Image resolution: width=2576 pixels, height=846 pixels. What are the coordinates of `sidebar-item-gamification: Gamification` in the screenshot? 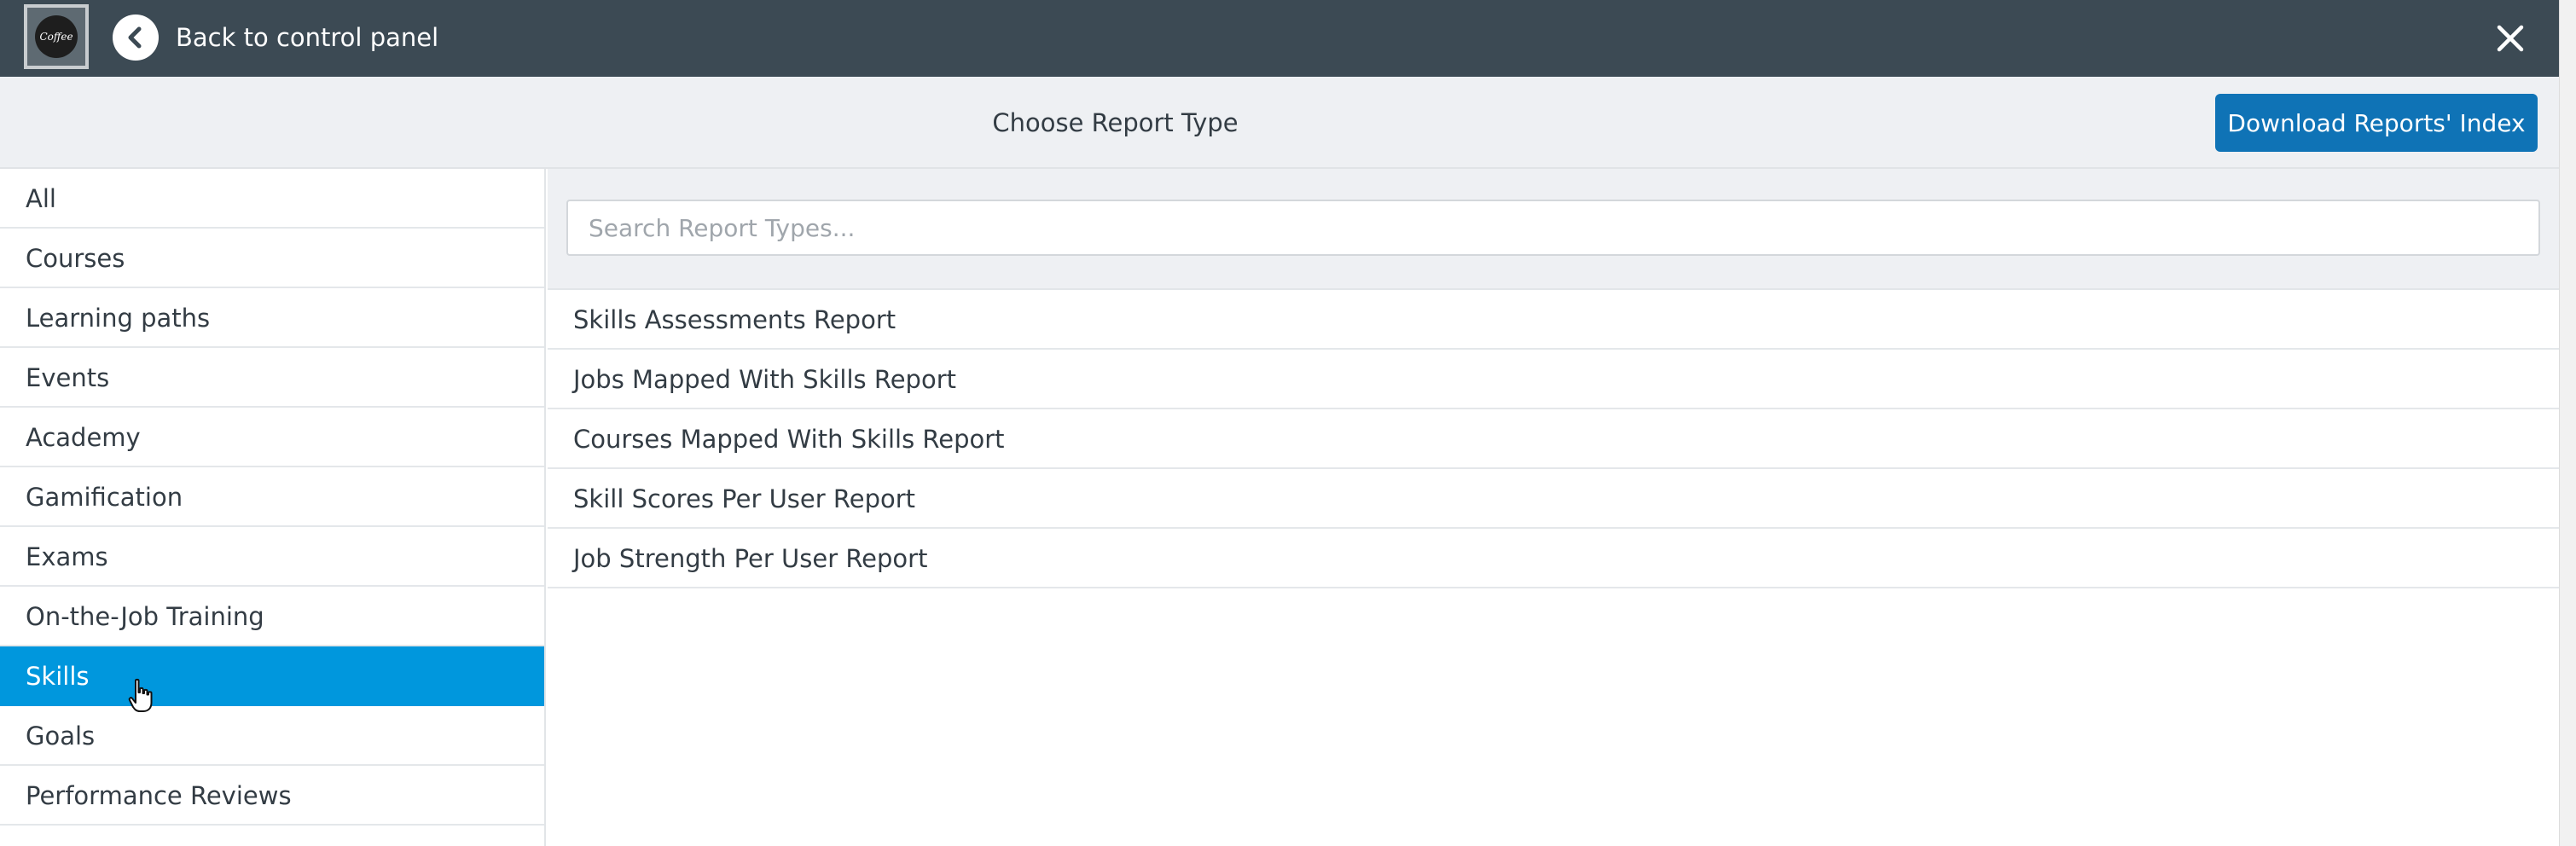 It's located at (272, 497).